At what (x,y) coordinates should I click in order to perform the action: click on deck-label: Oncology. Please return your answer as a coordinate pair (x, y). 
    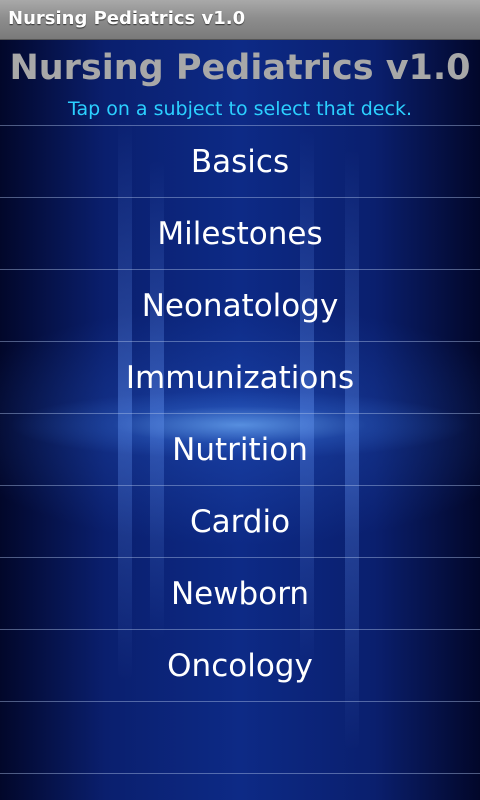
    Looking at the image, I should click on (240, 665).